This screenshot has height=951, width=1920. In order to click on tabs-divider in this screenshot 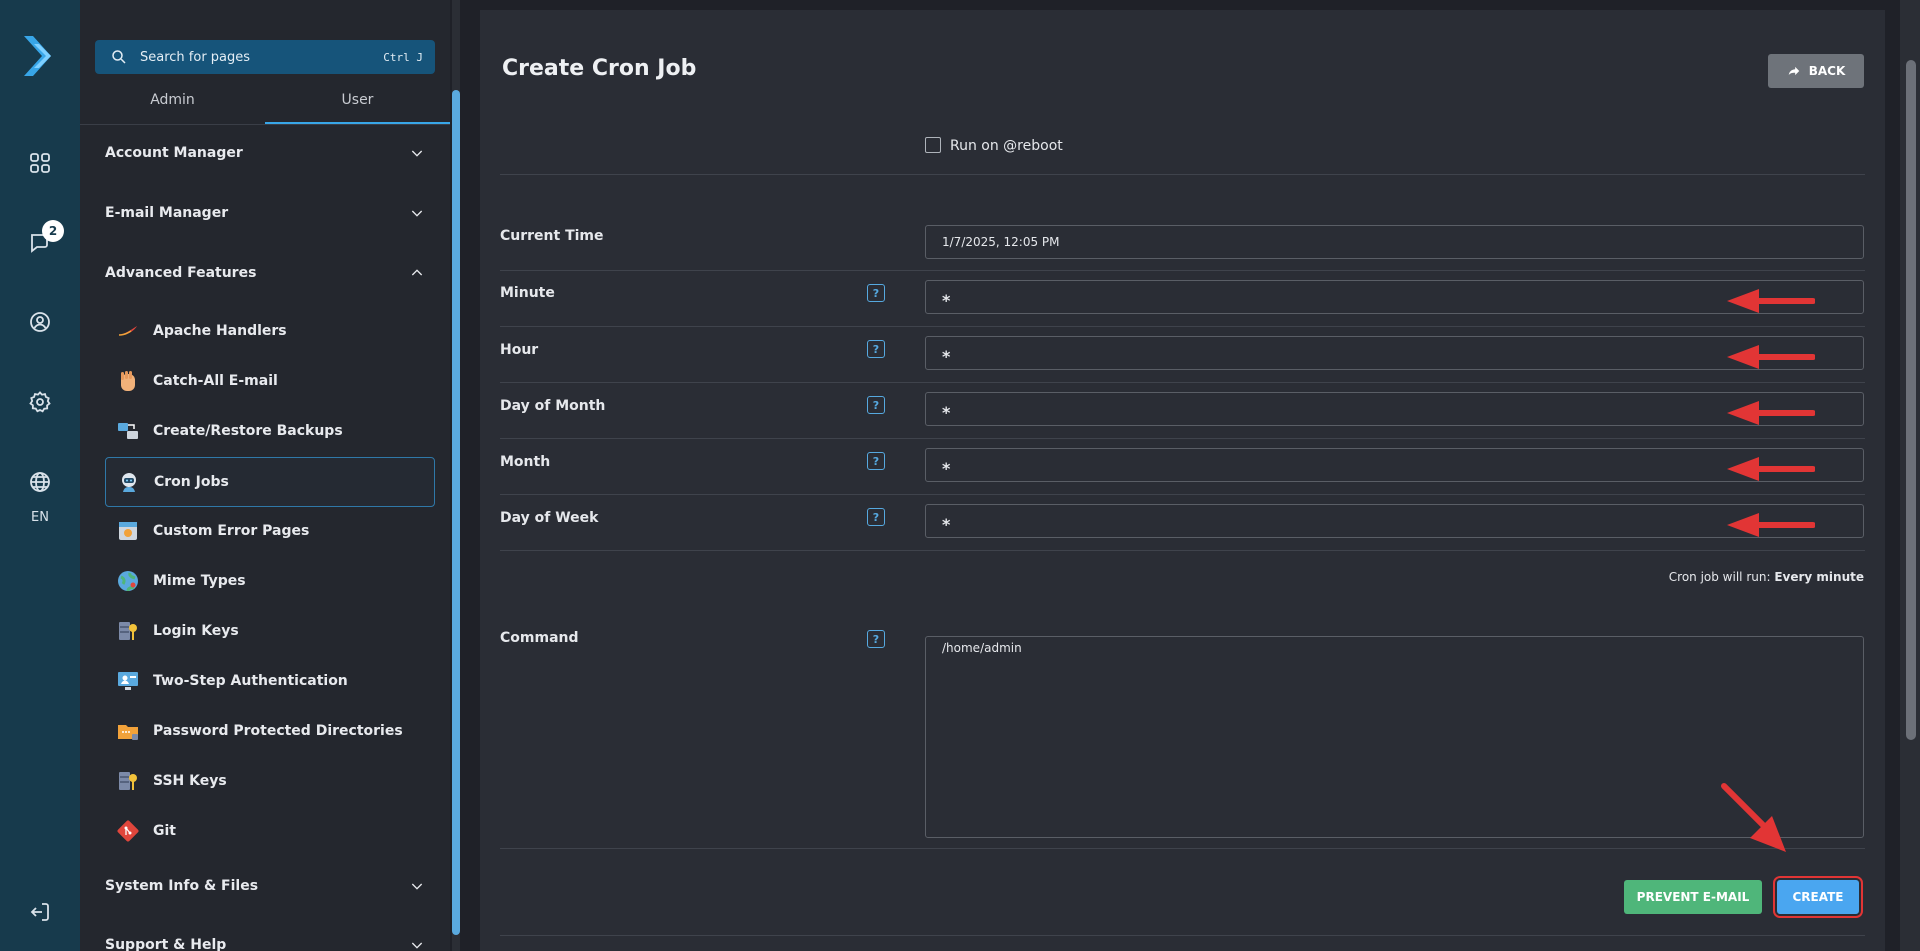, I will do `click(265, 124)`.